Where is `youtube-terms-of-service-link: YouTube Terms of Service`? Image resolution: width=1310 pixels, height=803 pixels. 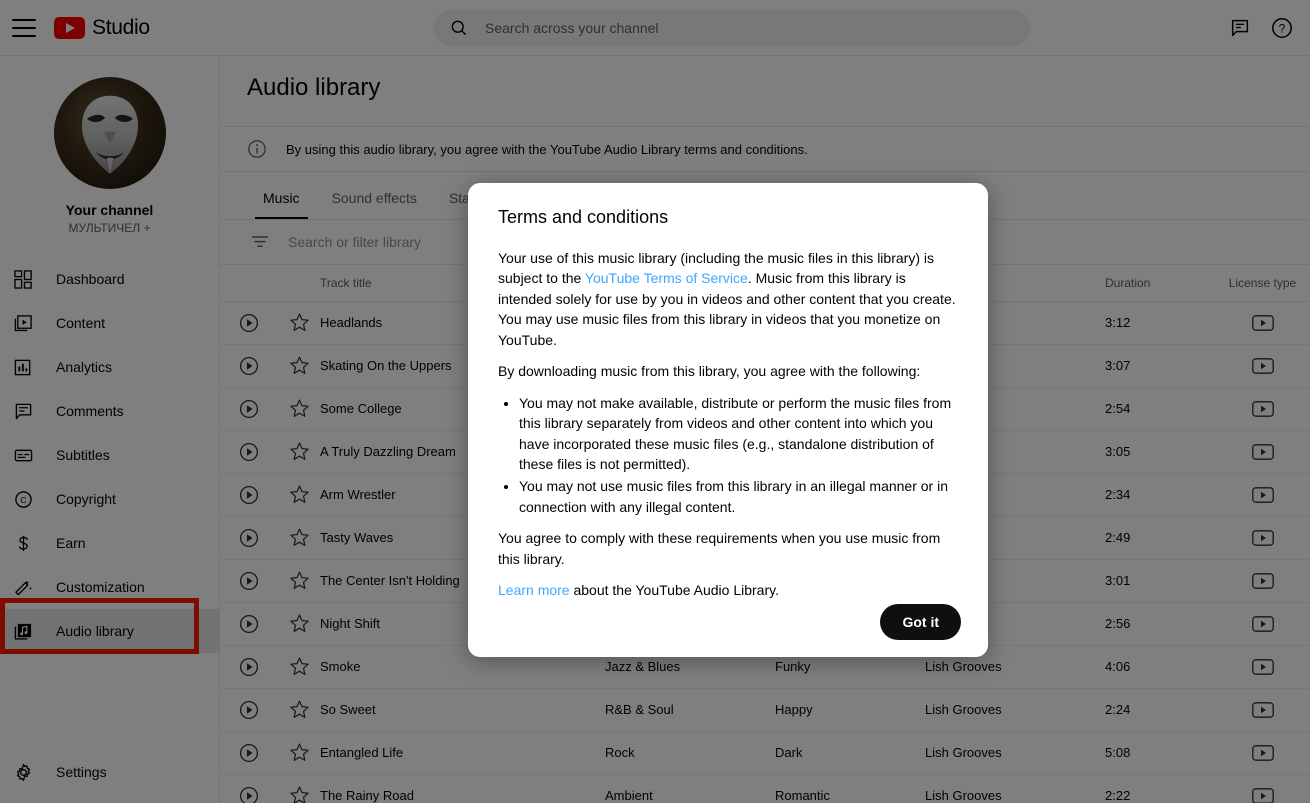
youtube-terms-of-service-link: YouTube Terms of Service is located at coordinates (666, 278).